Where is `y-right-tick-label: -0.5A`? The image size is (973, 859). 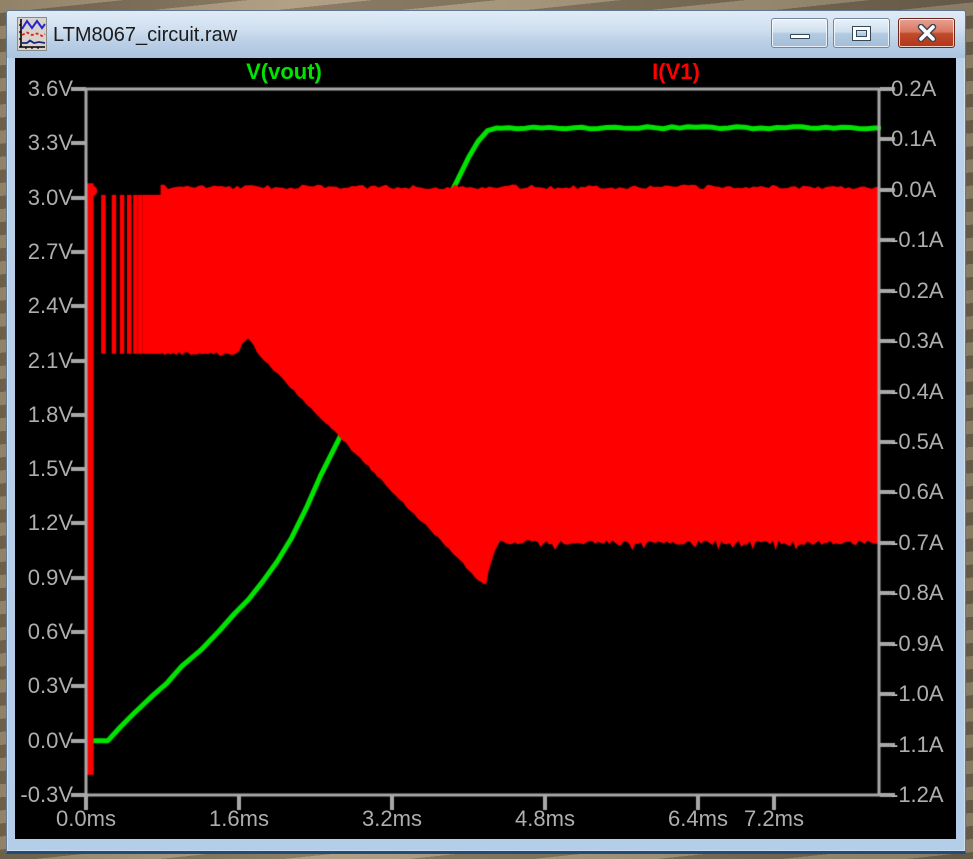 y-right-tick-label: -0.5A is located at coordinates (917, 441).